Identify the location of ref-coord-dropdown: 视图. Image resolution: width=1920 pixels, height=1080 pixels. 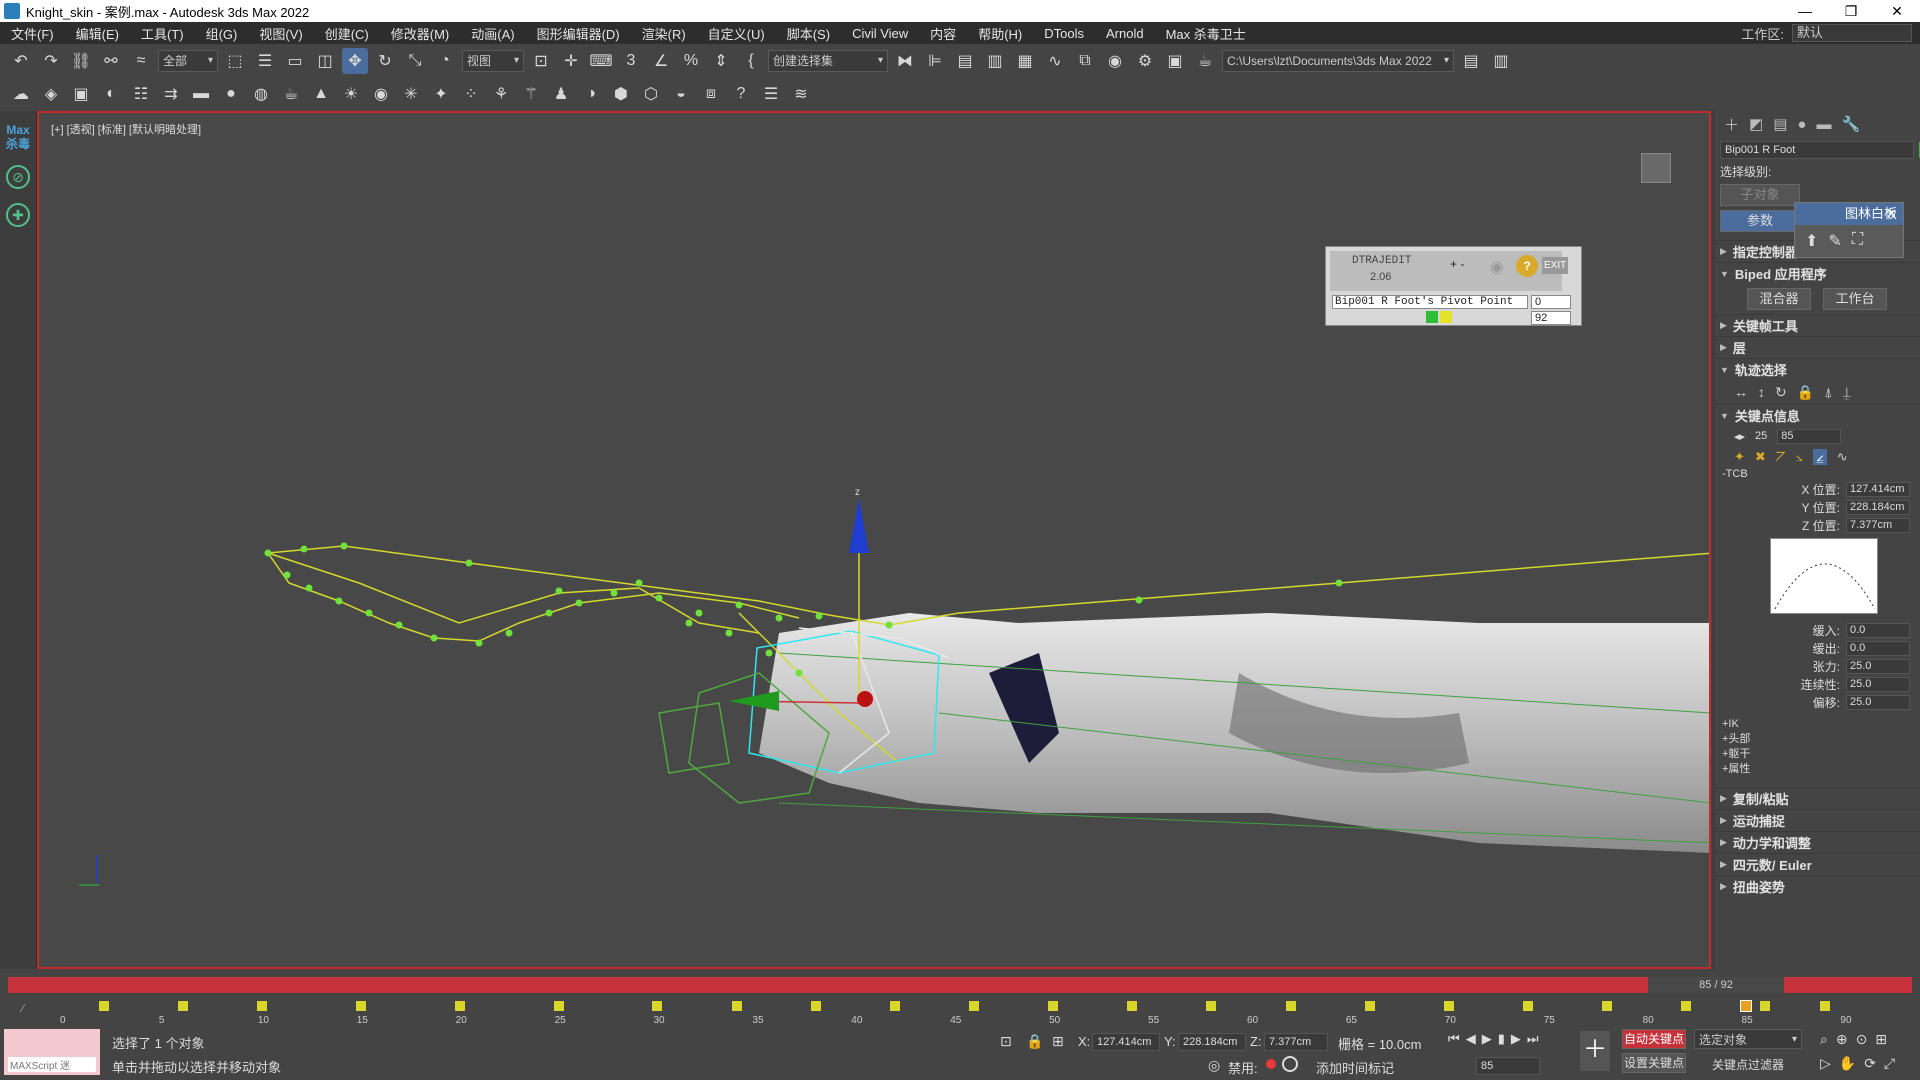
(493, 60).